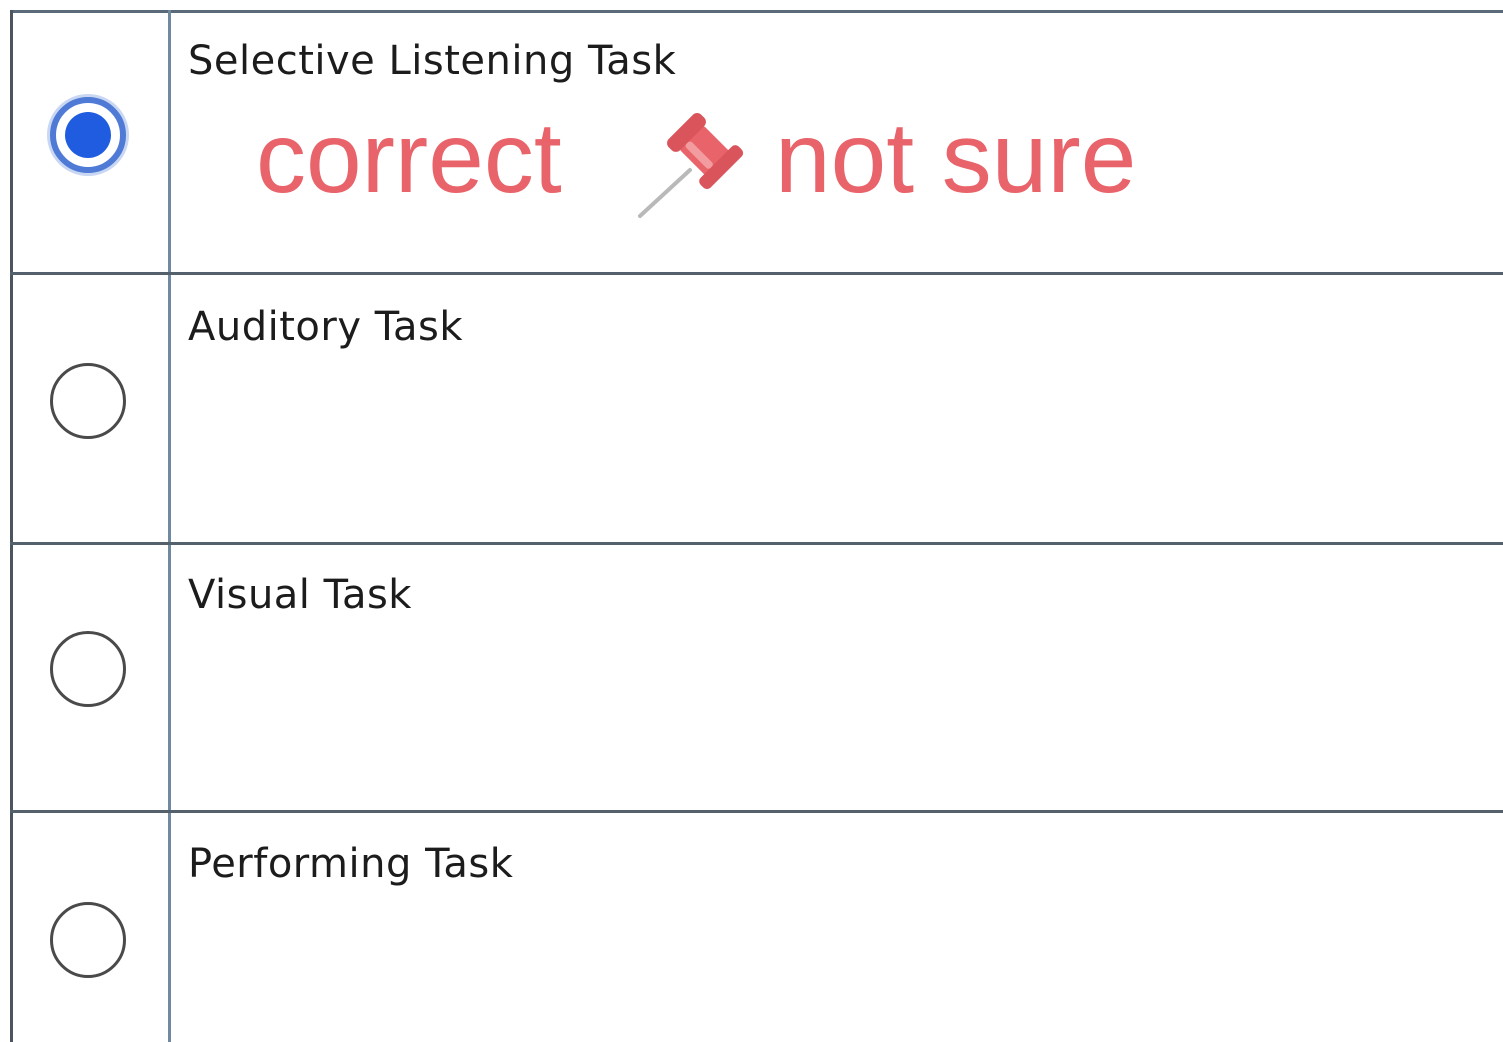 The image size is (1503, 1042). What do you see at coordinates (300, 595) in the screenshot?
I see `option-label-visual: Visual Task` at bounding box center [300, 595].